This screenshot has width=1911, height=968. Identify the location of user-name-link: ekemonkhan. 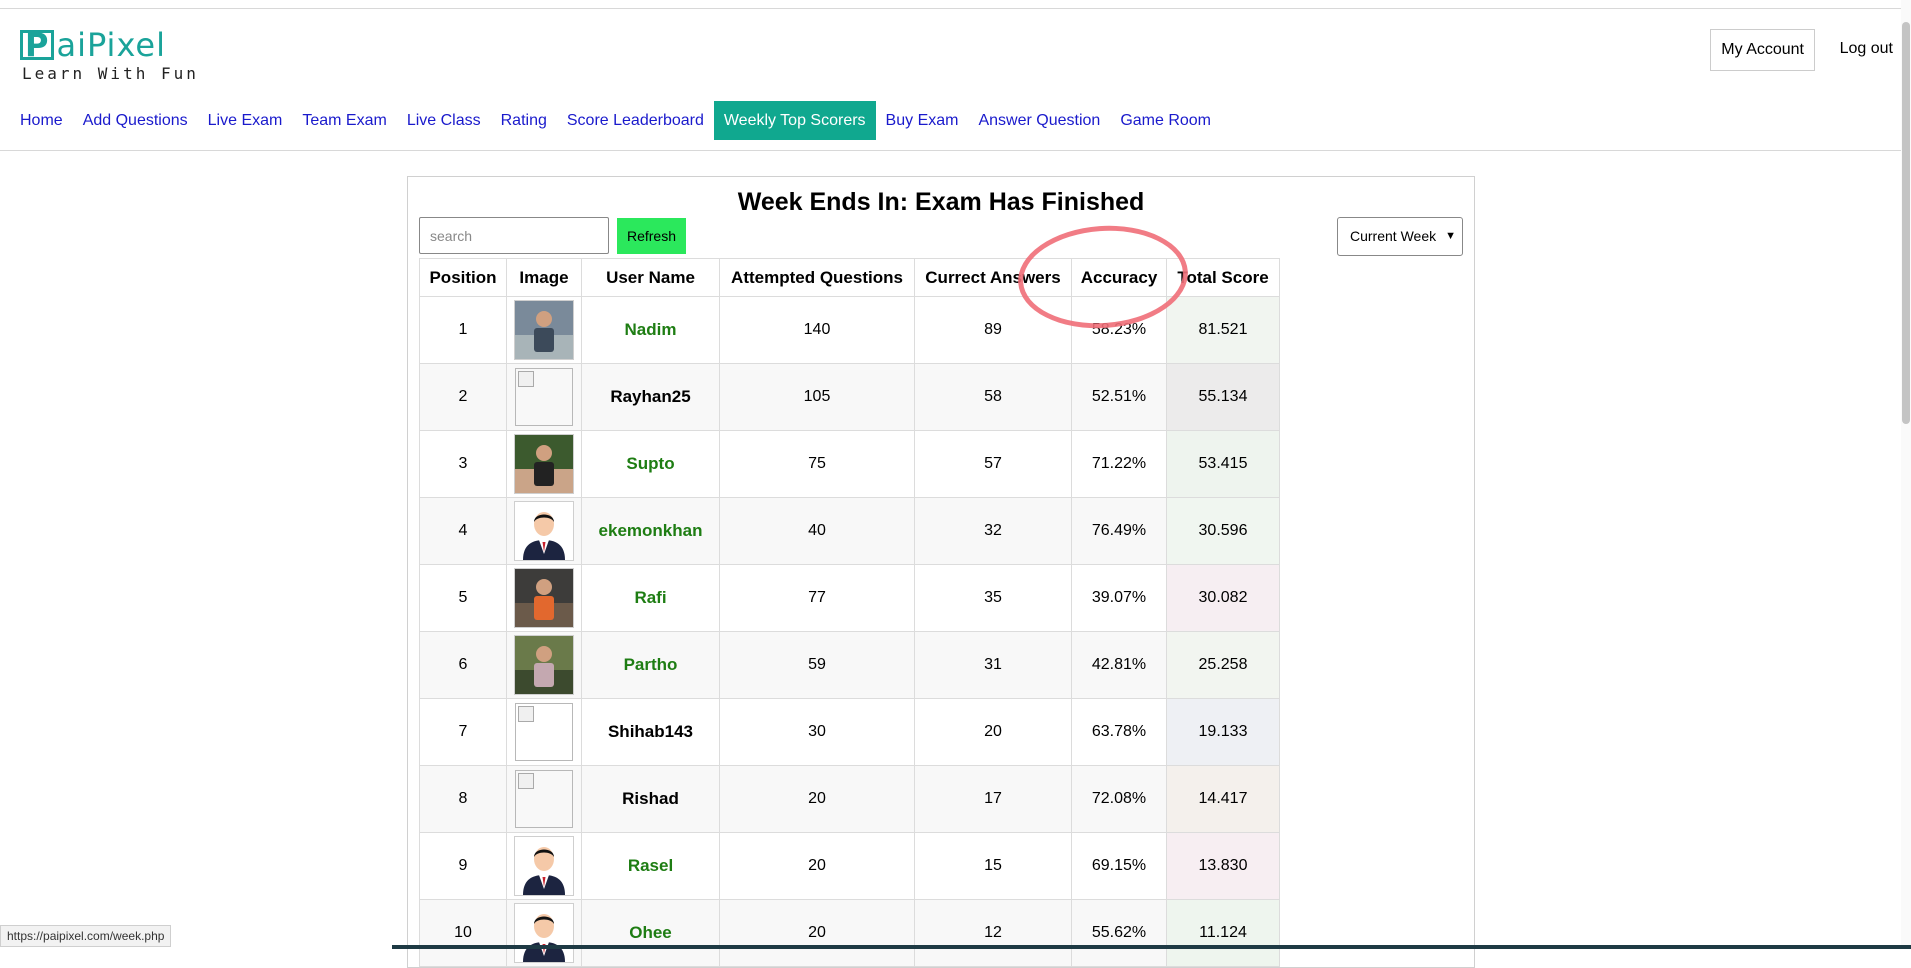
(651, 530).